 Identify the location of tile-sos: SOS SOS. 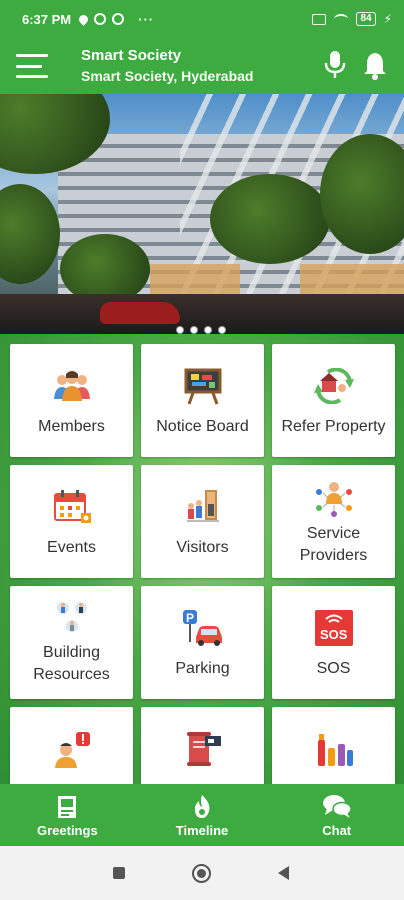
(333, 642).